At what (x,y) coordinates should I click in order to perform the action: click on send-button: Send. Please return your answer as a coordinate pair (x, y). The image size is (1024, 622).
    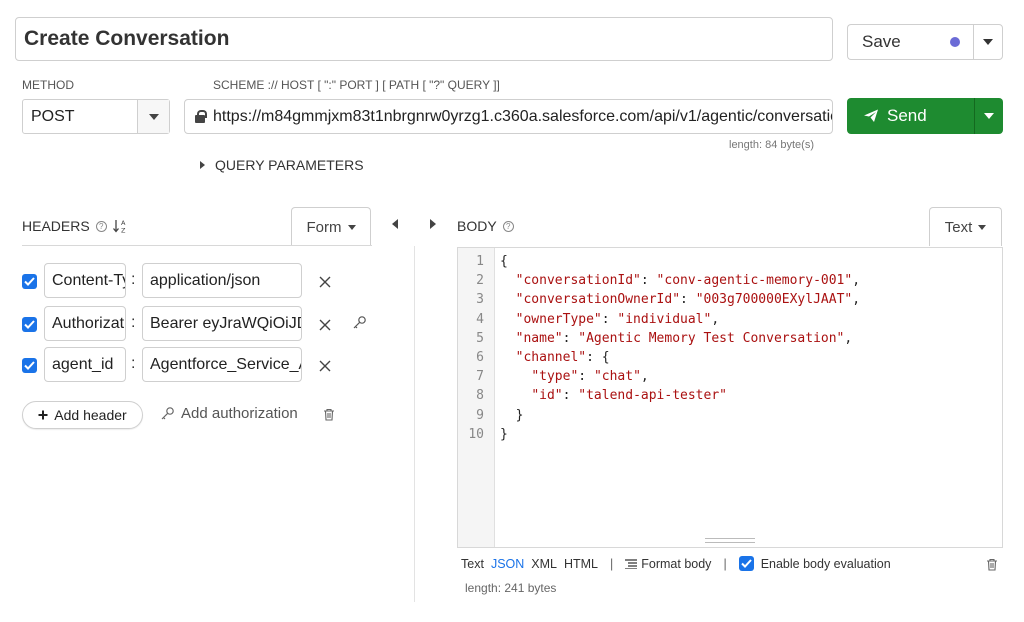
    Looking at the image, I should click on (910, 116).